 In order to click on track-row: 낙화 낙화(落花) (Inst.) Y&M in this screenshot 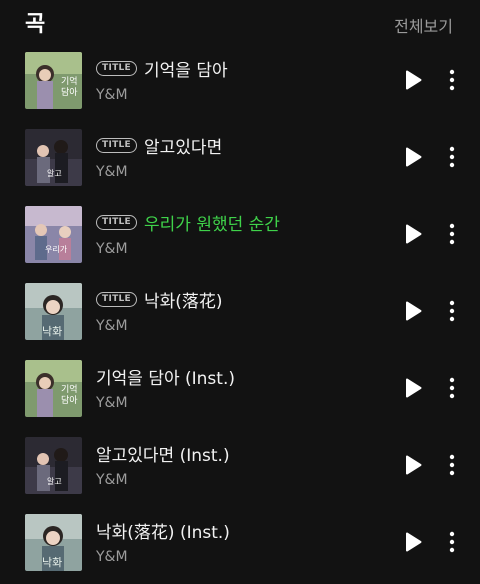, I will do `click(240, 545)`.